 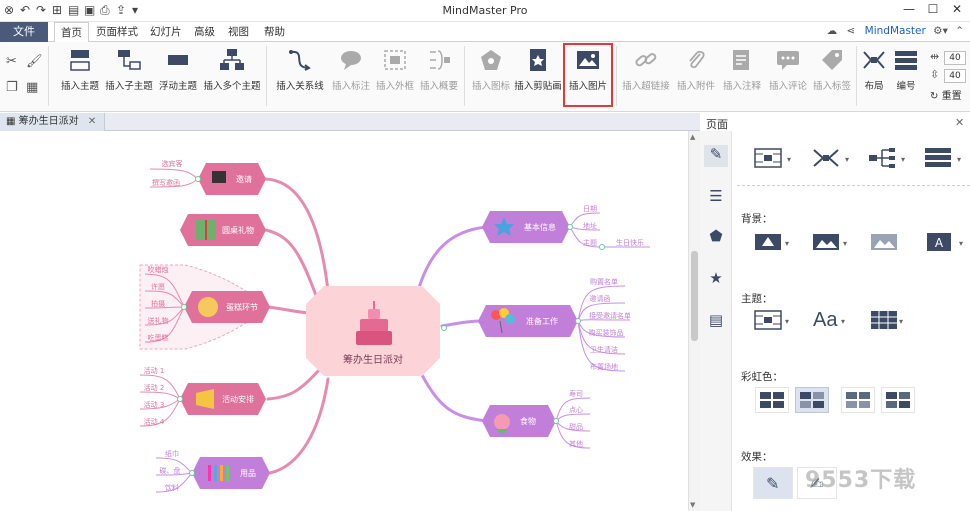 What do you see at coordinates (92, 121) in the screenshot?
I see `close-tab-icon: ✕` at bounding box center [92, 121].